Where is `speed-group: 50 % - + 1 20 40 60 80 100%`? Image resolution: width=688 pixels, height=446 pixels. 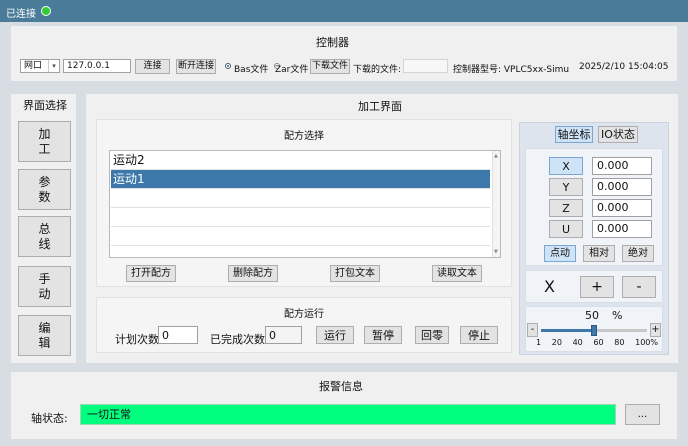 speed-group: 50 % - + 1 20 40 60 80 100% is located at coordinates (594, 329).